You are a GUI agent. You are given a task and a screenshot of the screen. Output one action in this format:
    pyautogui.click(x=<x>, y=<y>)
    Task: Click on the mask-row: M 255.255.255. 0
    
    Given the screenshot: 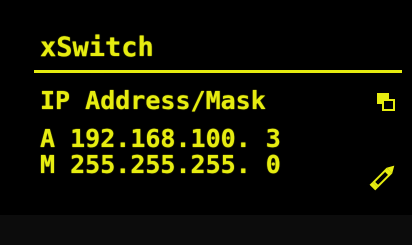 What is the action you would take?
    pyautogui.click(x=160, y=164)
    